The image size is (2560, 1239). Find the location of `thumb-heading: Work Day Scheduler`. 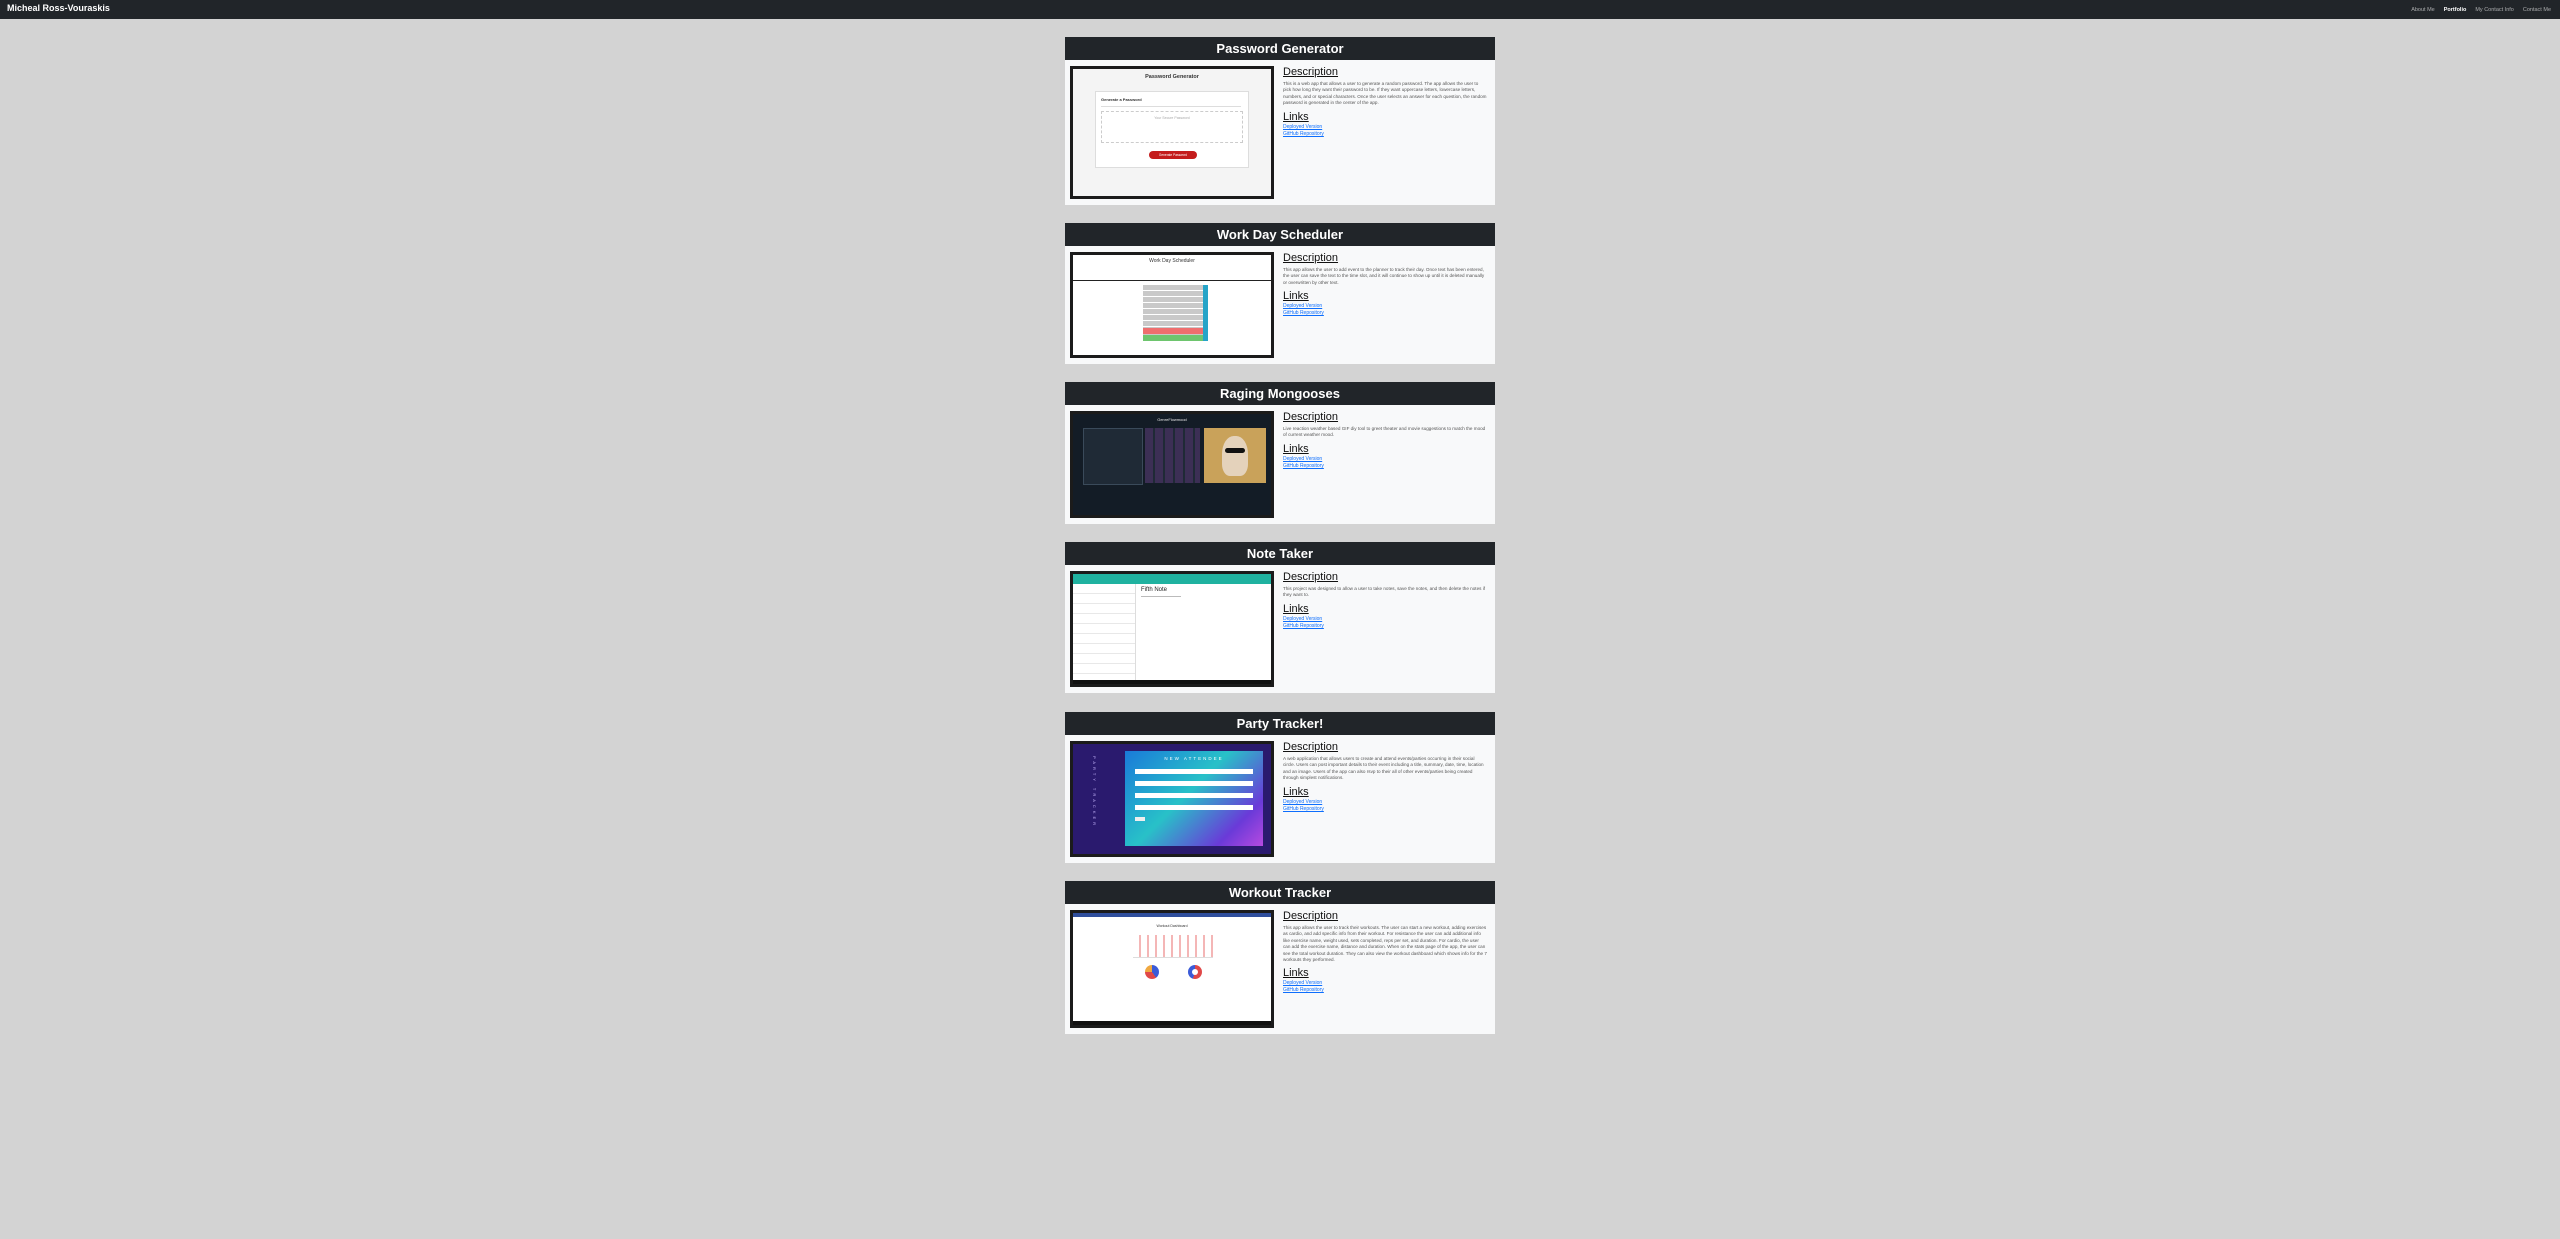

thumb-heading: Work Day Scheduler is located at coordinates (1172, 261).